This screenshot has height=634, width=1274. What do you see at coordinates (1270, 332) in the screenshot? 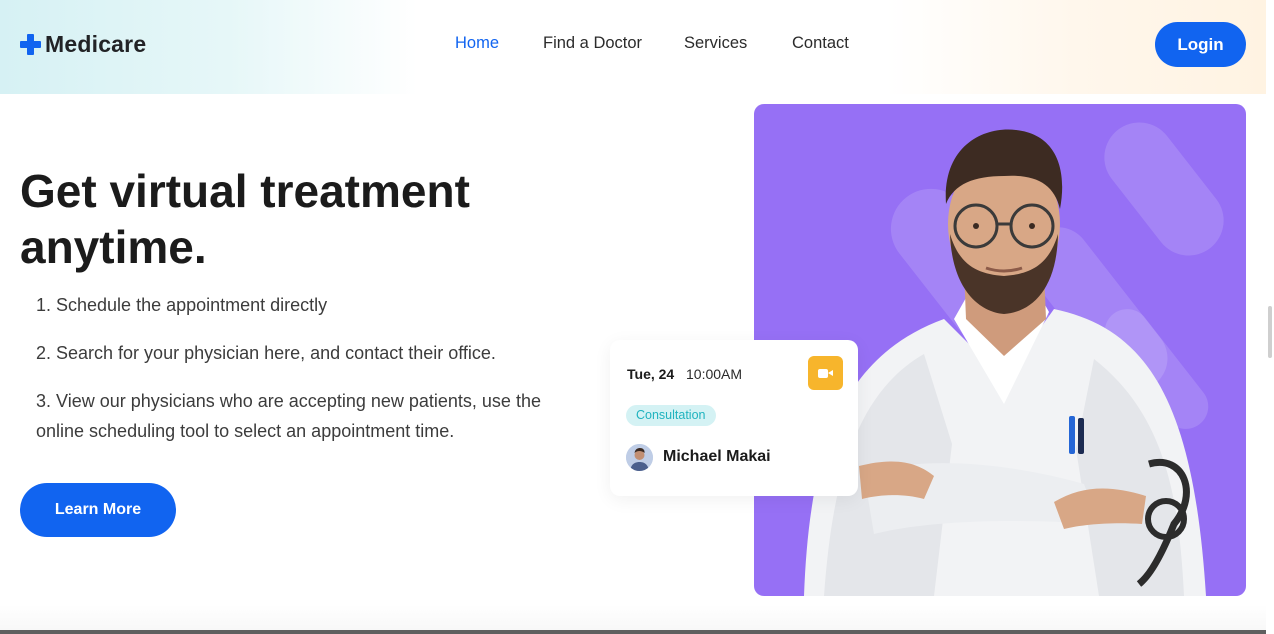
I see `scrollbar-thumb` at bounding box center [1270, 332].